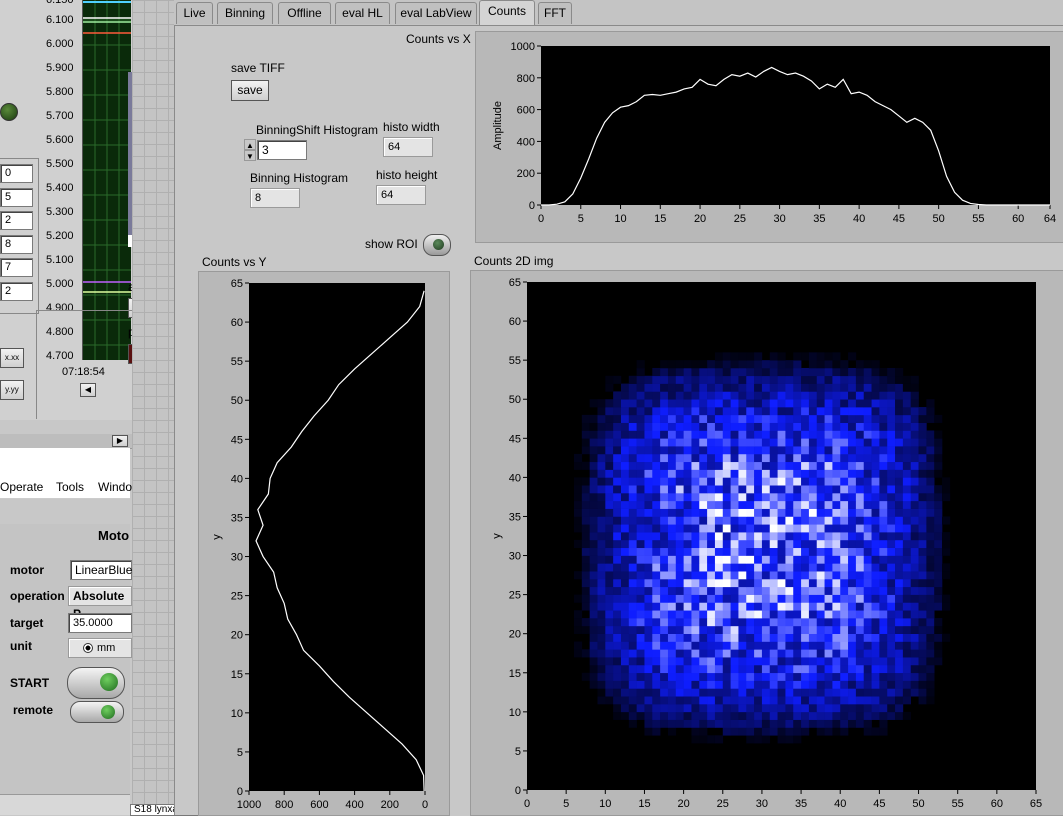  What do you see at coordinates (12, 390) in the screenshot?
I see `y-scale-button: y.yy` at bounding box center [12, 390].